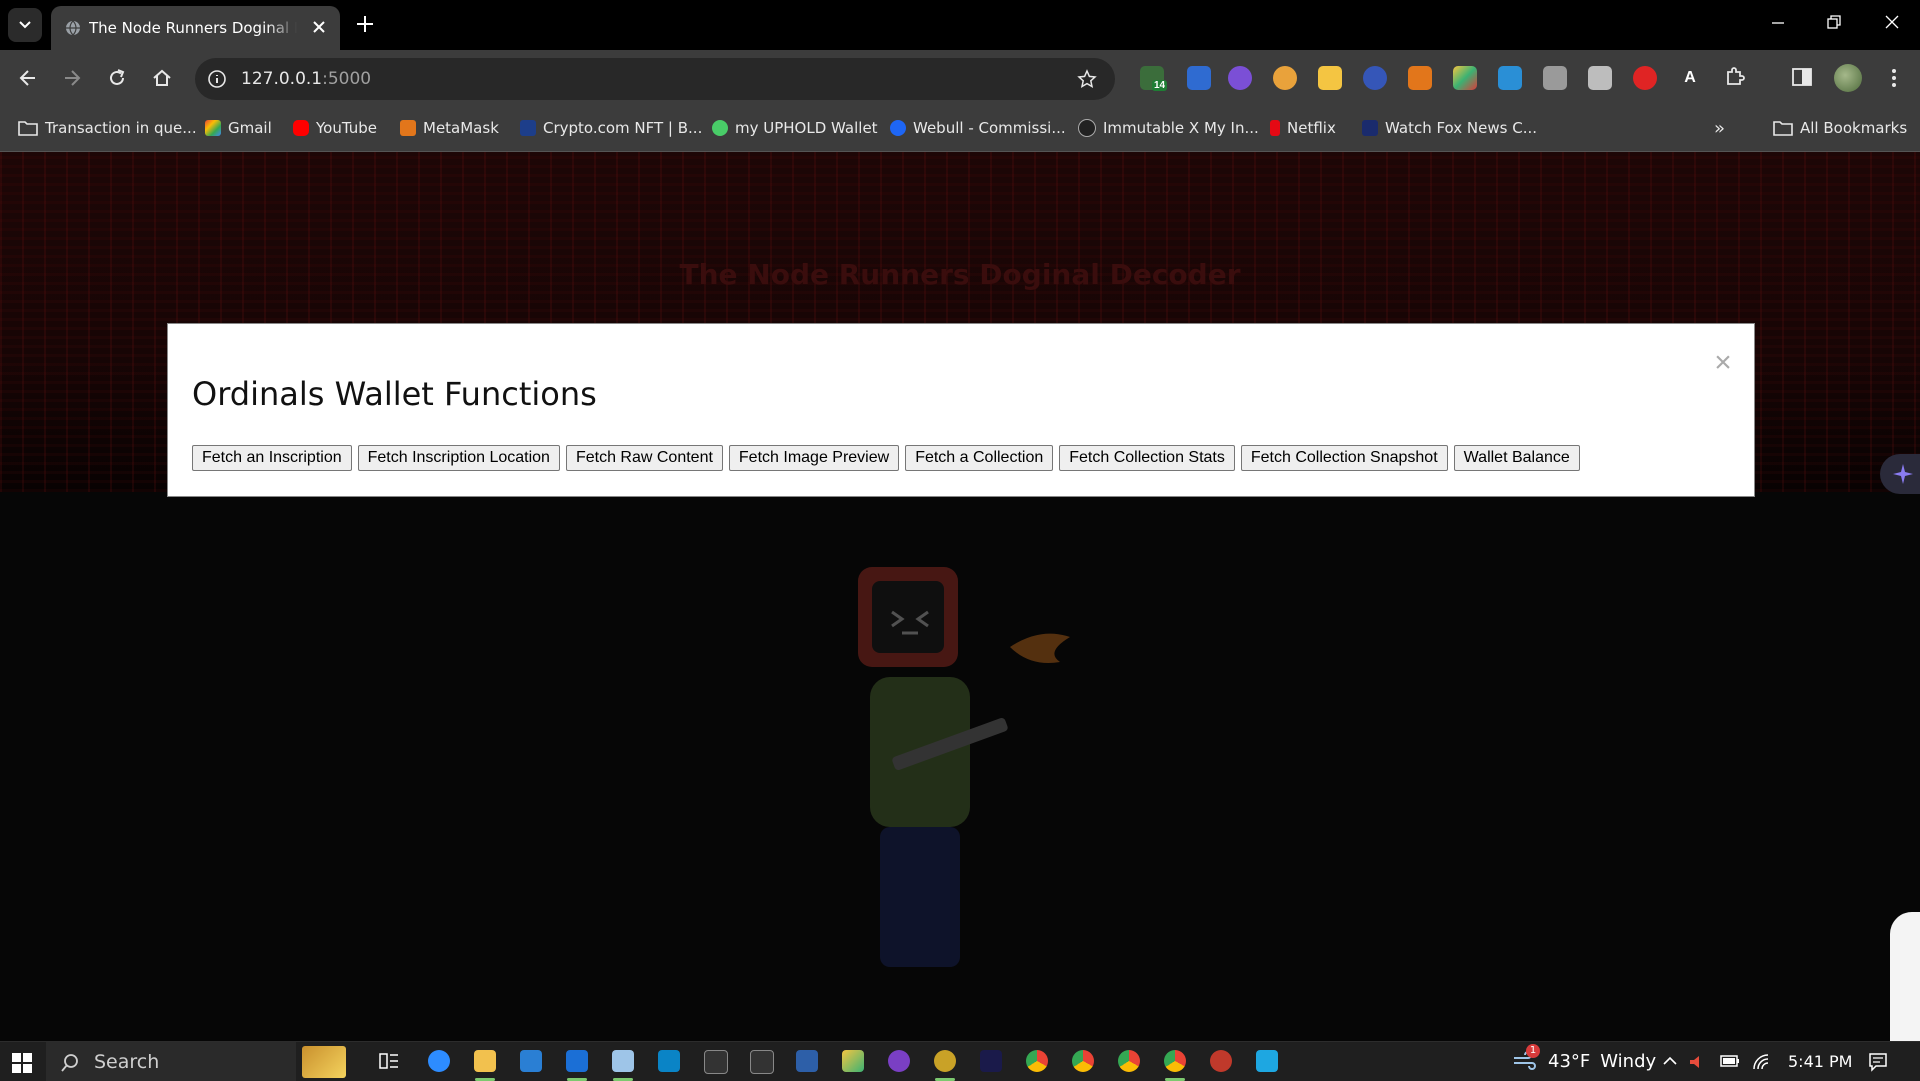 The image size is (1920, 1081). I want to click on bookmark-netflix: Netflix, so click(1303, 128).